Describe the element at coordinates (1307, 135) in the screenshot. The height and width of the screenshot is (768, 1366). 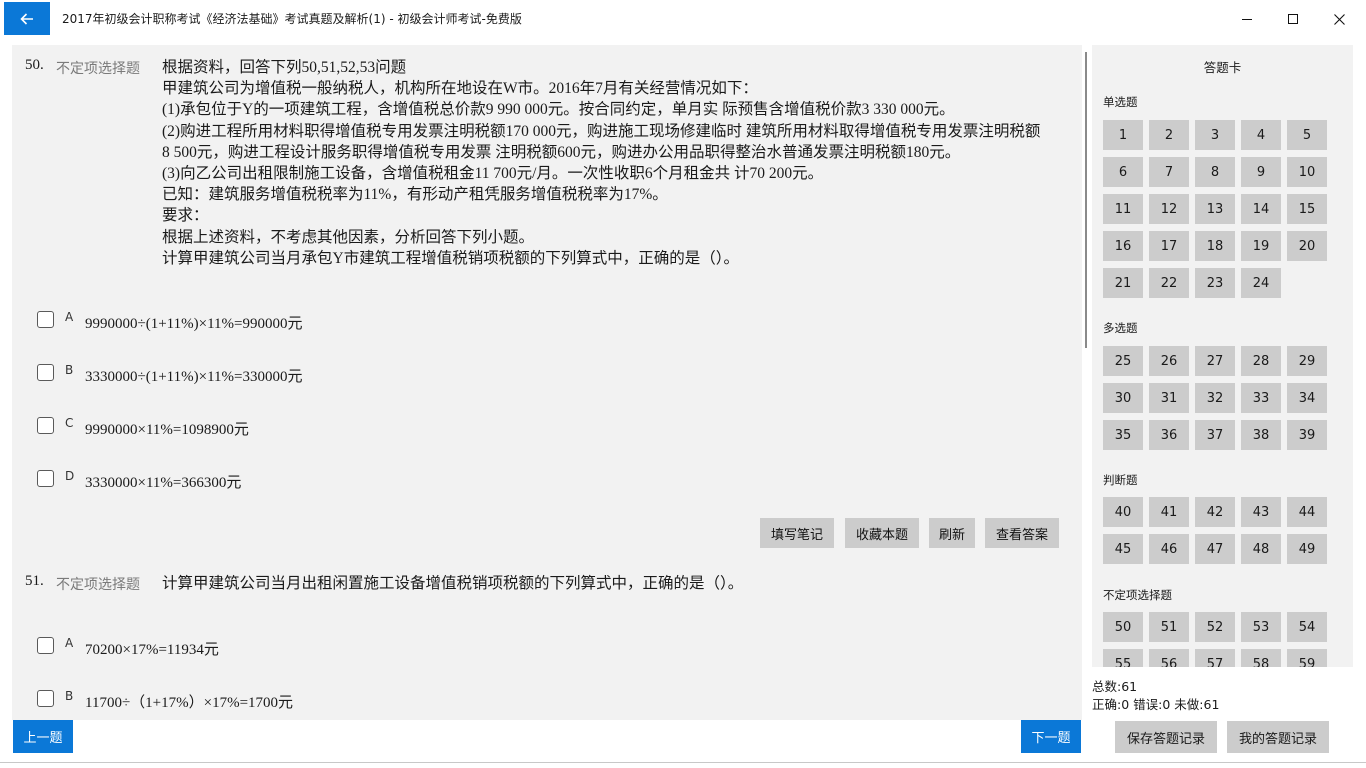
I see `question-cell: 5` at that location.